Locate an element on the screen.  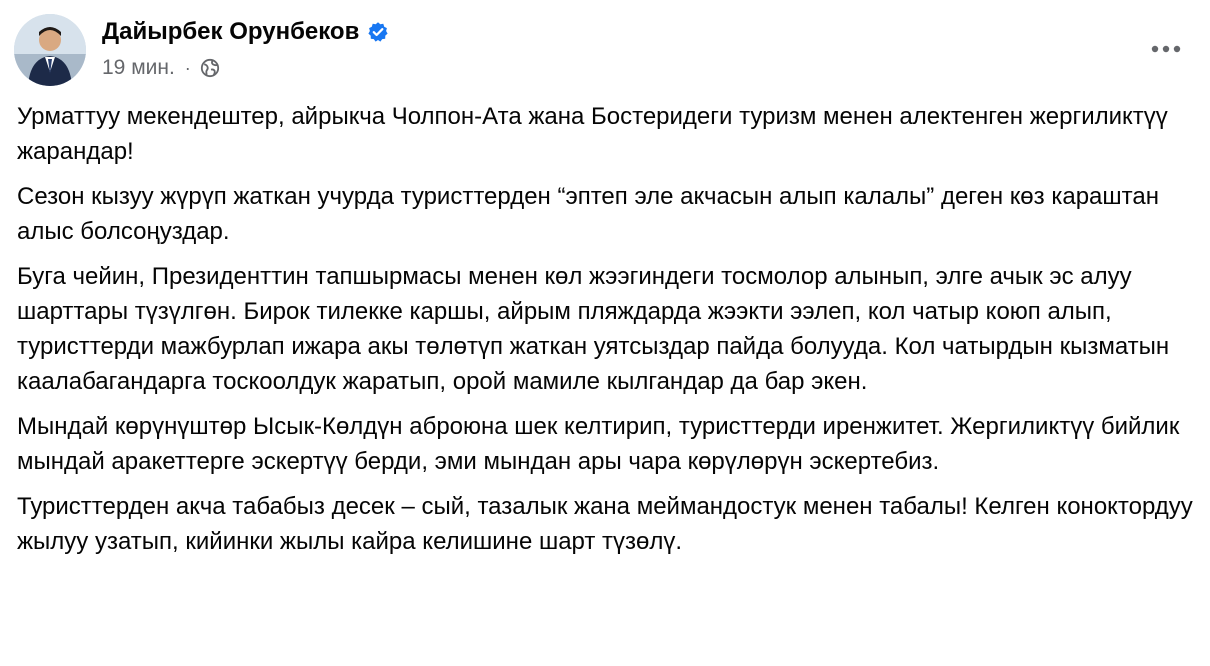
author-avatar is located at coordinates (50, 50).